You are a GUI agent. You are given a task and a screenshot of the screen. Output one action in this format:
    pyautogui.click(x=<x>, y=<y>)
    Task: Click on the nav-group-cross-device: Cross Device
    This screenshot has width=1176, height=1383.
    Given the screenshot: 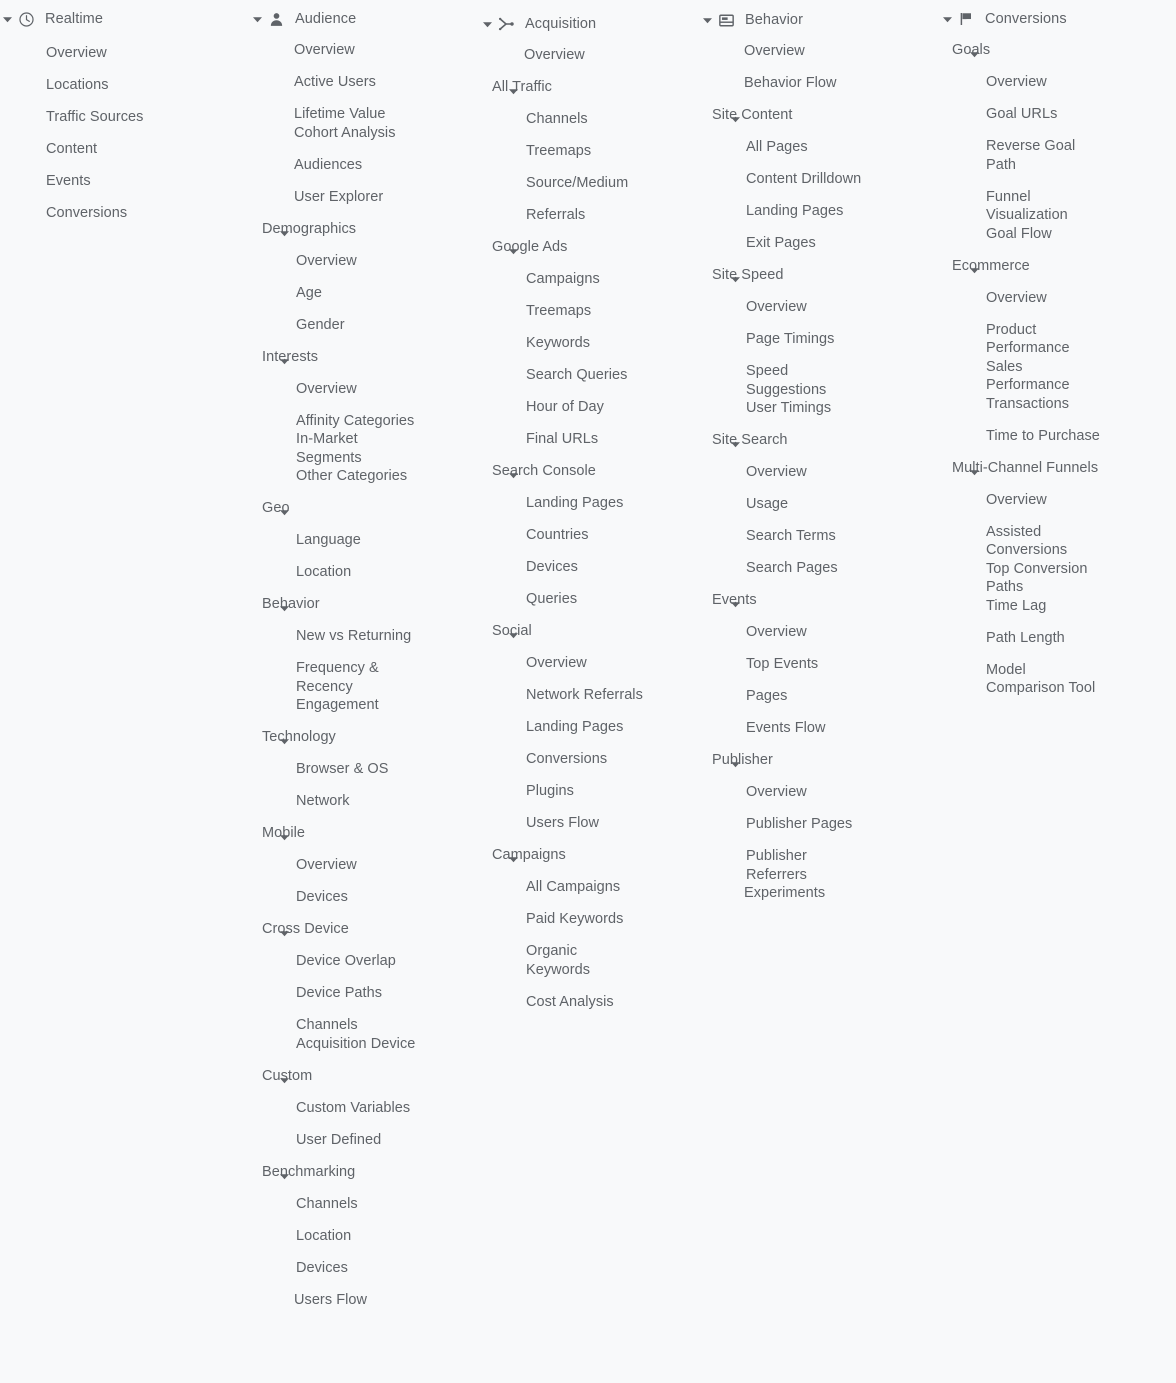 What is the action you would take?
    pyautogui.click(x=365, y=929)
    